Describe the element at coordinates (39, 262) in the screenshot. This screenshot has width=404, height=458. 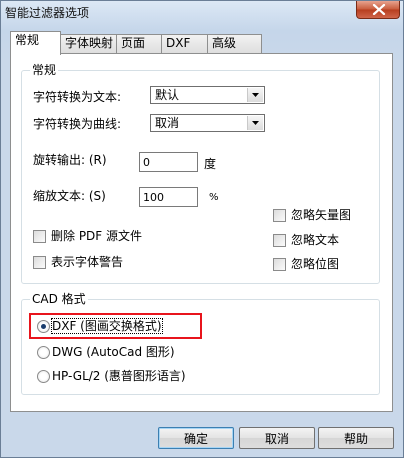
I see `font-warning-checkbox` at that location.